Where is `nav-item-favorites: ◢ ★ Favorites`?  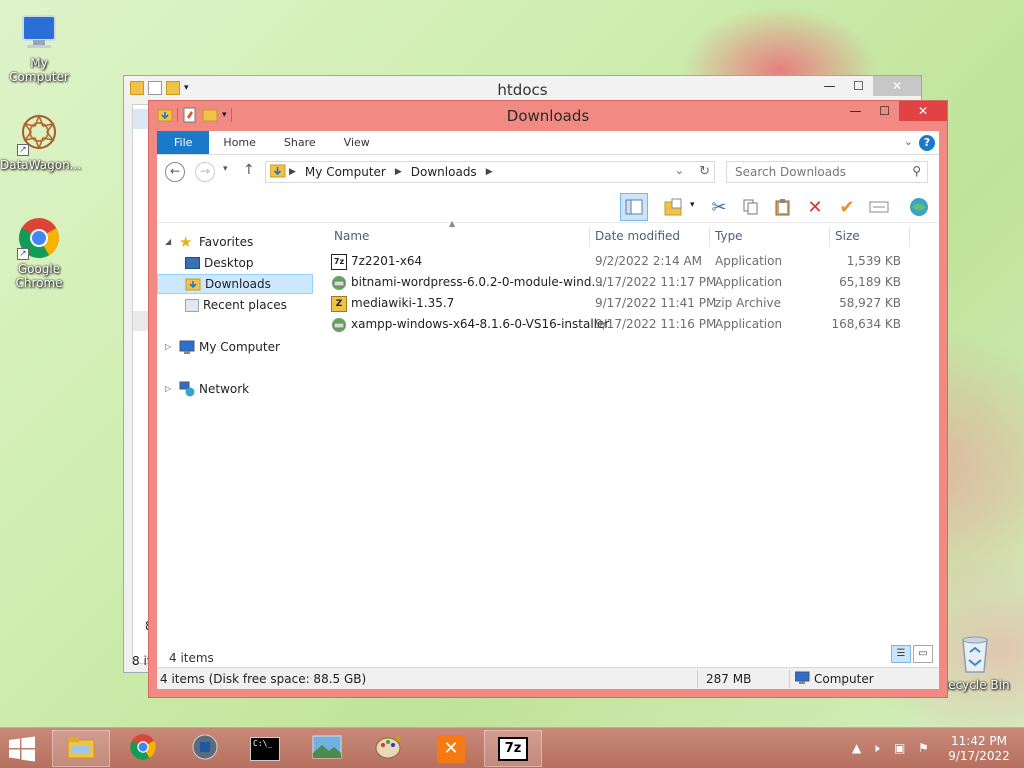
nav-item-favorites: ◢ ★ Favorites is located at coordinates (209, 242).